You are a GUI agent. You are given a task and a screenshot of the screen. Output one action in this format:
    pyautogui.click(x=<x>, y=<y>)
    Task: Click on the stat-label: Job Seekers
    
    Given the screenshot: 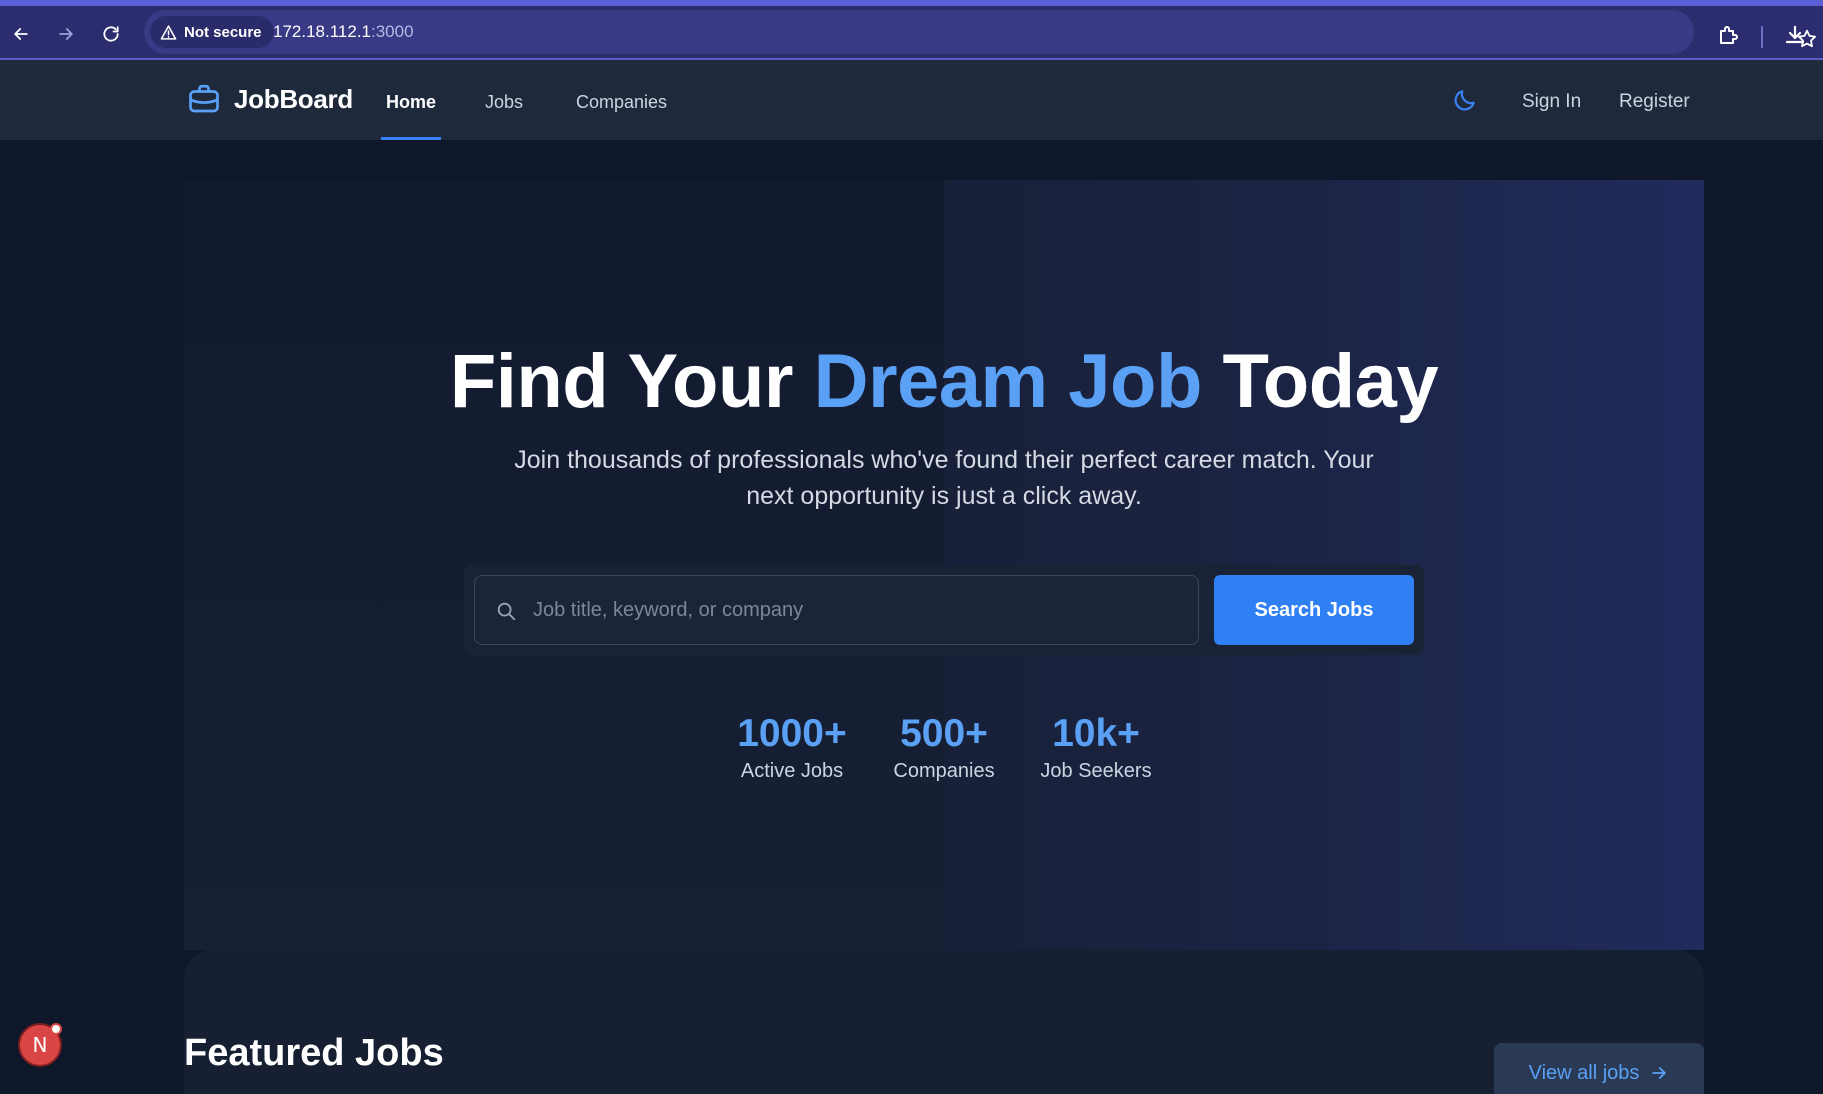 What is the action you would take?
    pyautogui.click(x=1096, y=771)
    